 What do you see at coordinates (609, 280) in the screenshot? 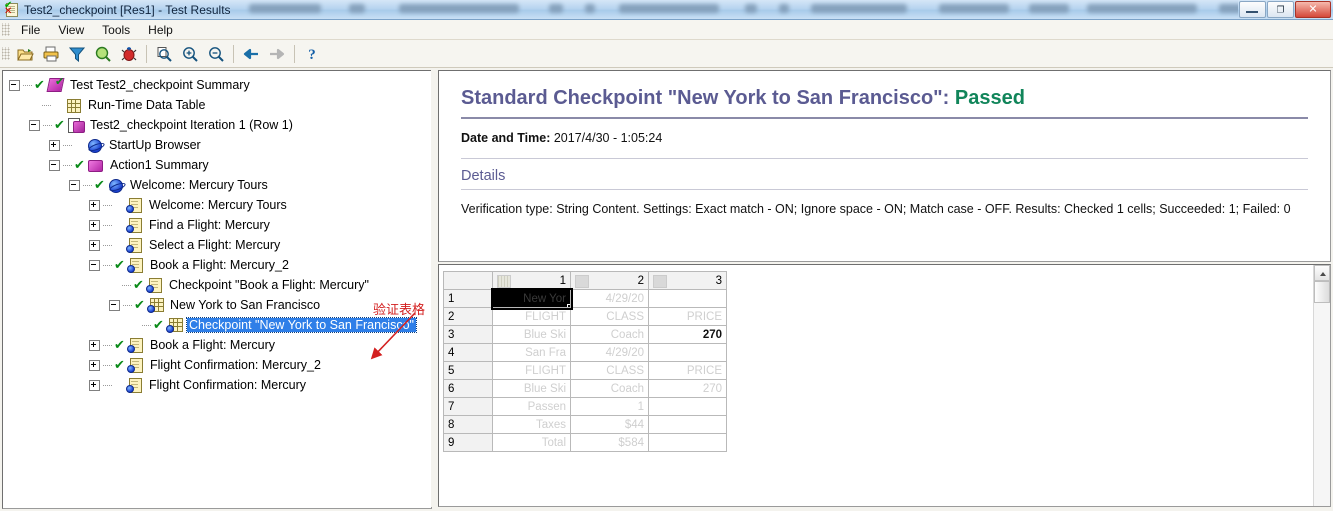
I see `column-header: 2` at bounding box center [609, 280].